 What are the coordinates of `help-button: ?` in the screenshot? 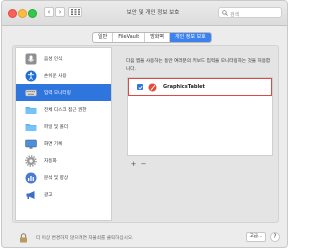 It's located at (275, 237).